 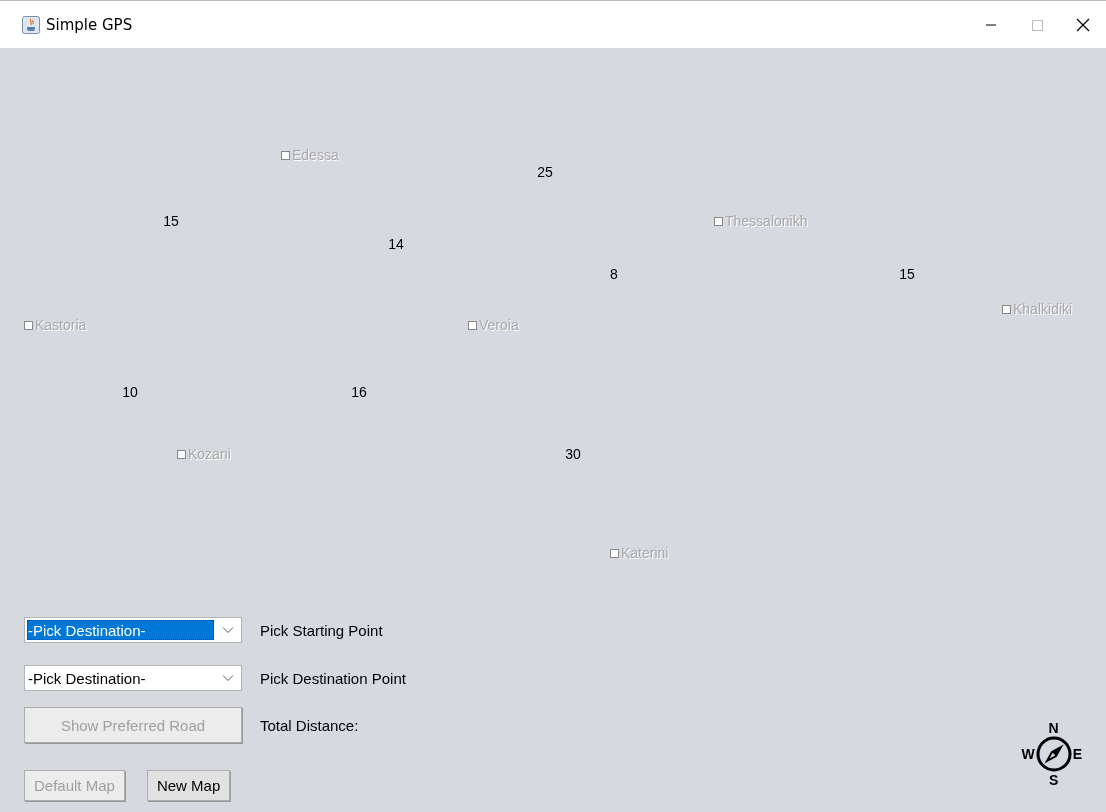 I want to click on app-icon, so click(x=31, y=24).